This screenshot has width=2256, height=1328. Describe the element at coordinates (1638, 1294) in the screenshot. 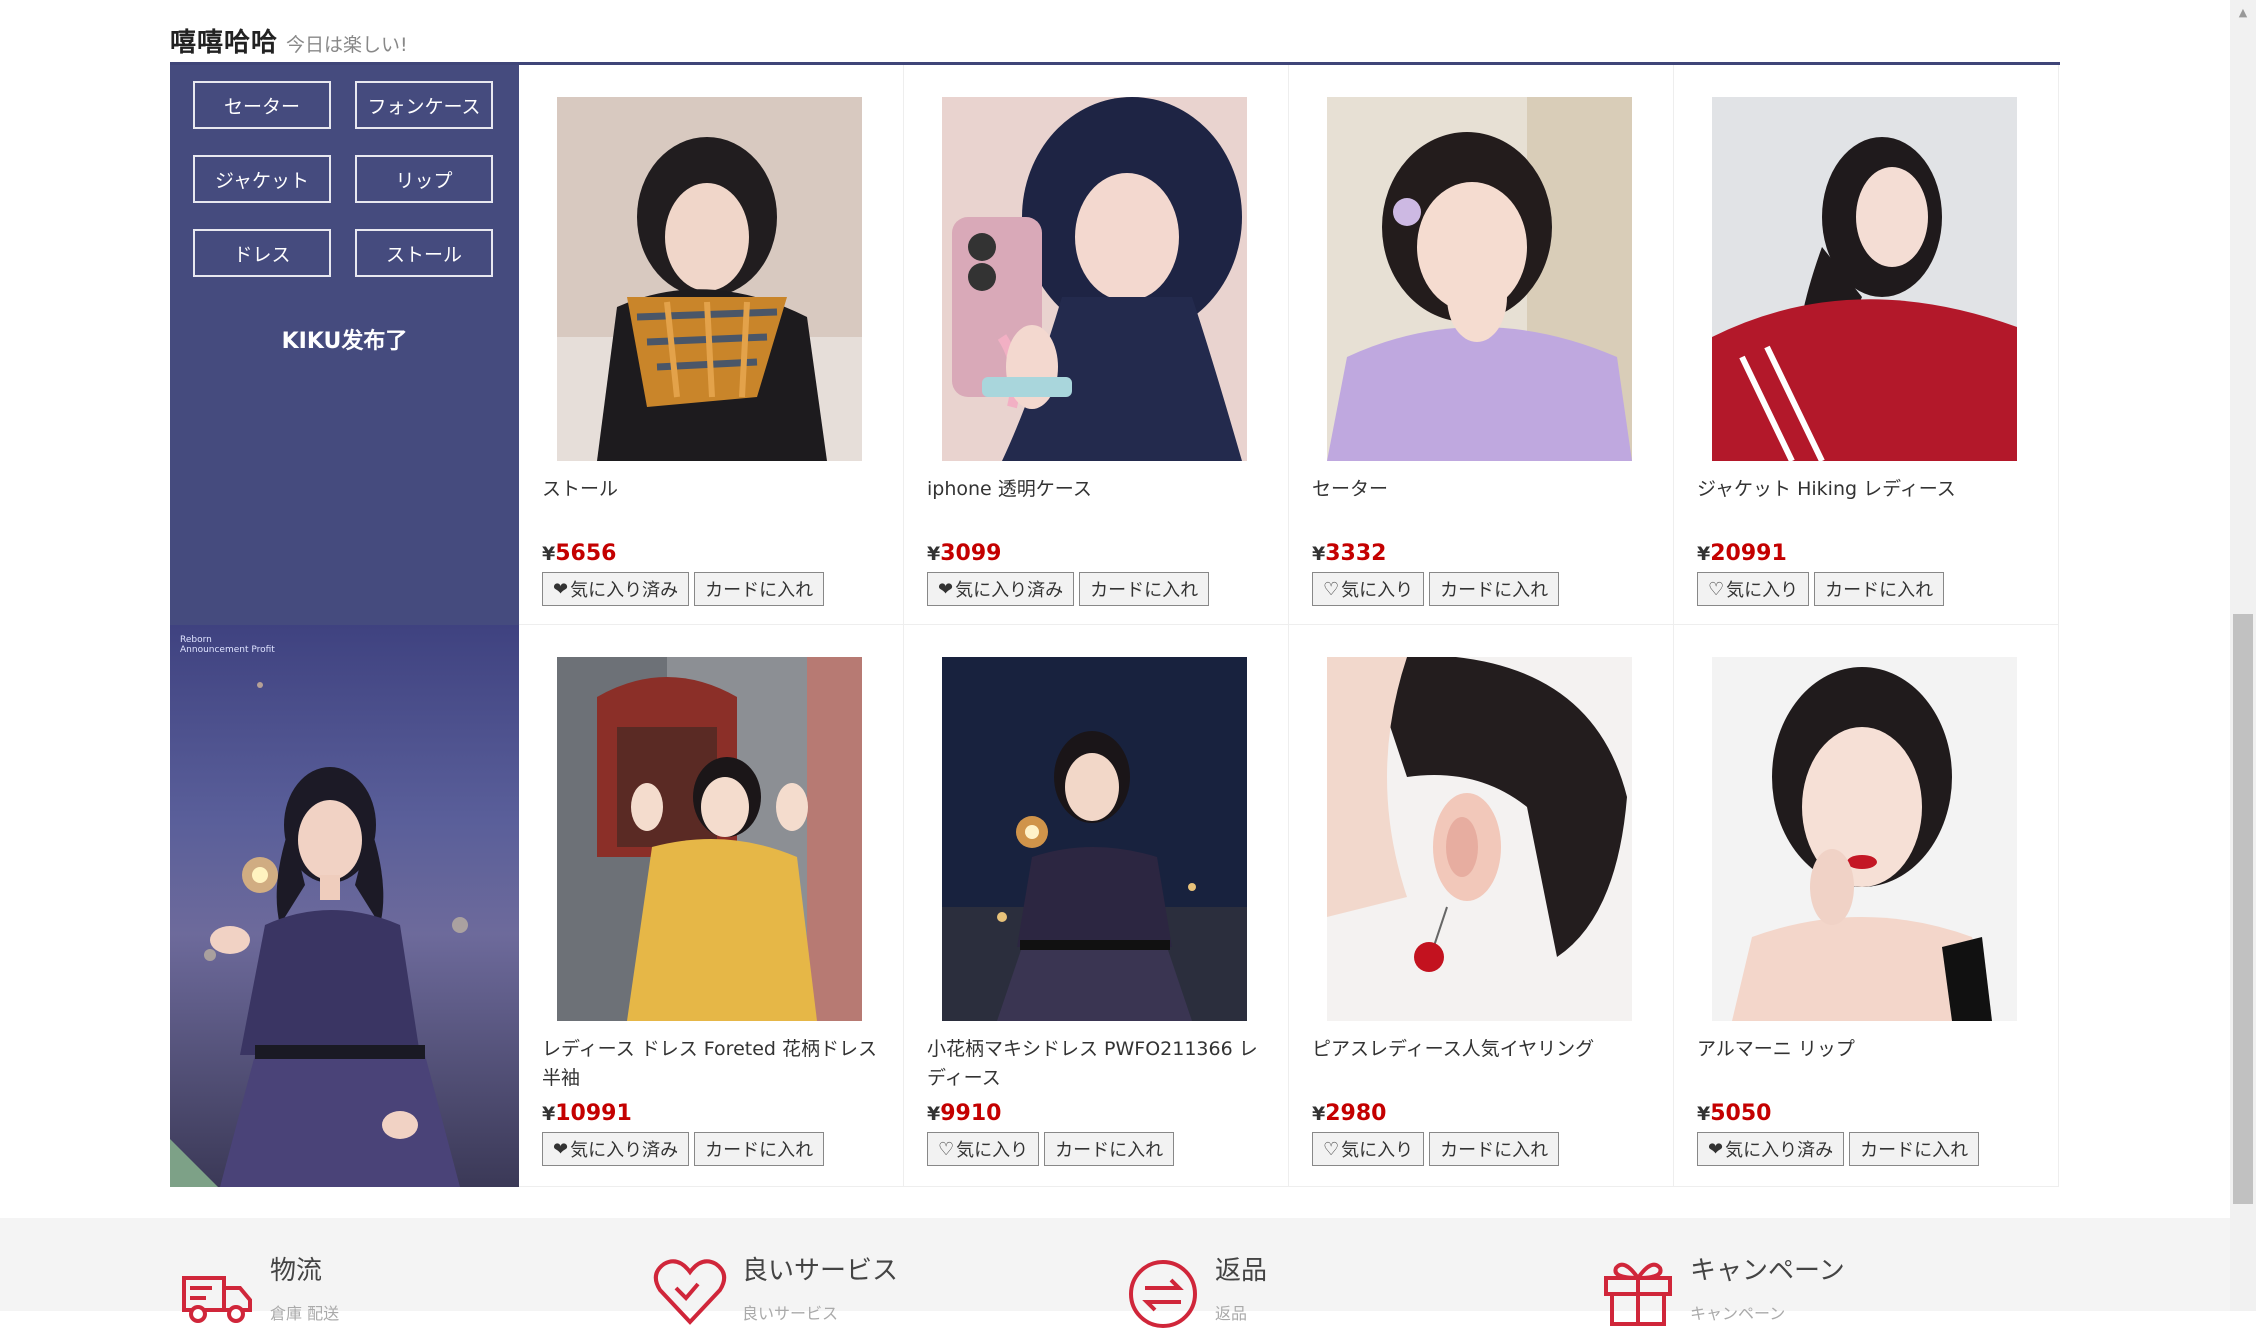

I see `gift-icon` at that location.